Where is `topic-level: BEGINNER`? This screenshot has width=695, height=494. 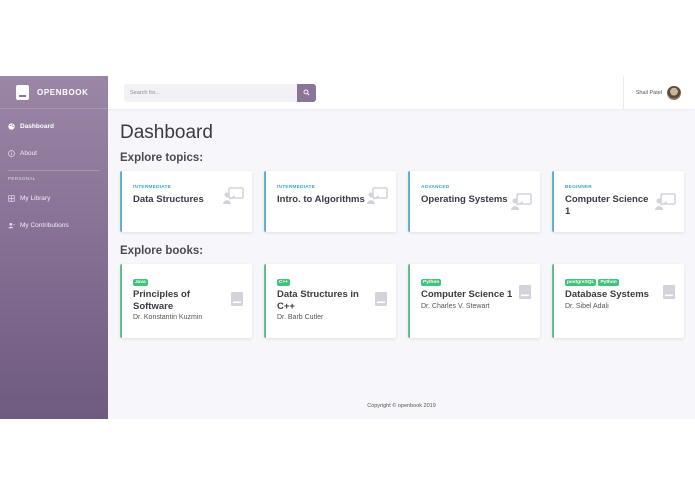 topic-level: BEGINNER is located at coordinates (578, 187).